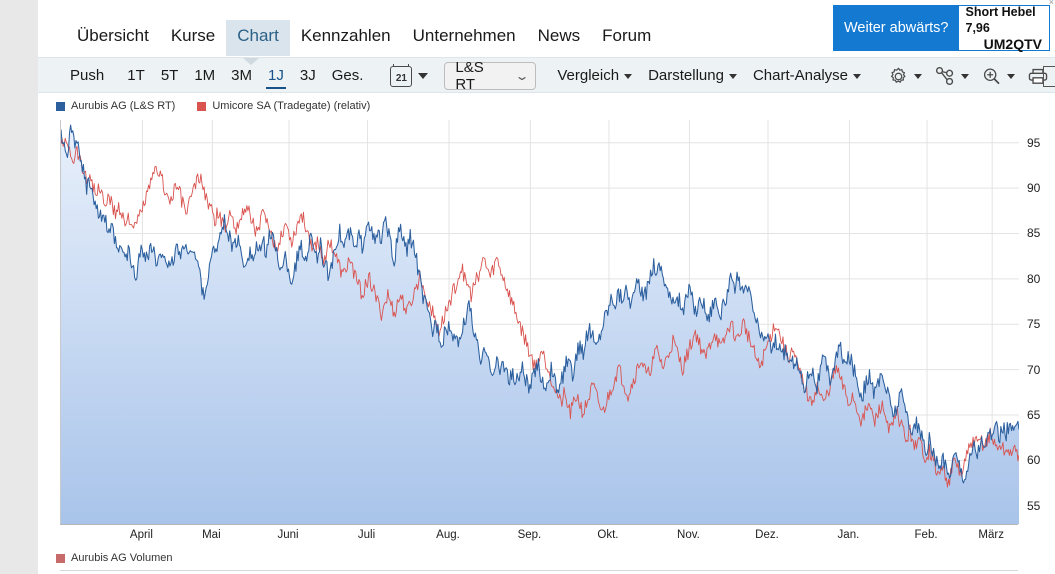 This screenshot has width=1055, height=574. I want to click on menu-chart-analyse: Chart-Analyse, so click(807, 76).